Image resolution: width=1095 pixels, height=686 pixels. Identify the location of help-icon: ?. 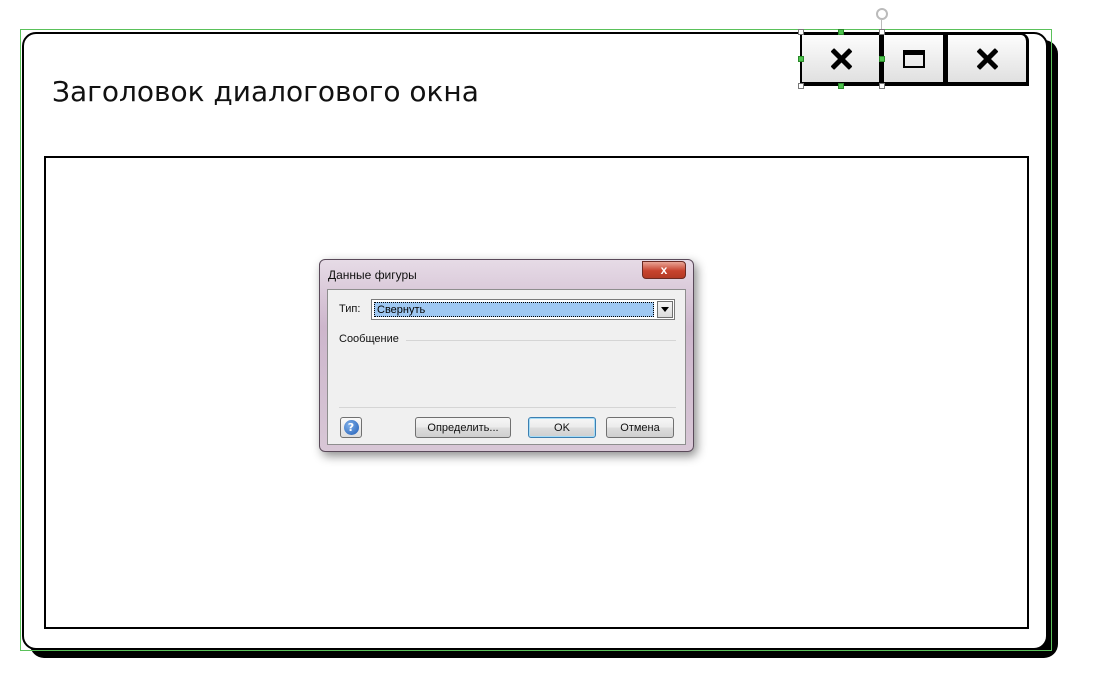
(351, 427).